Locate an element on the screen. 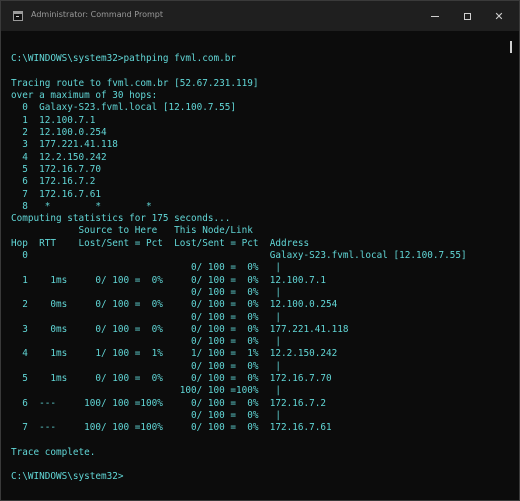 This screenshot has height=501, width=520. minimize-button is located at coordinates (435, 16).